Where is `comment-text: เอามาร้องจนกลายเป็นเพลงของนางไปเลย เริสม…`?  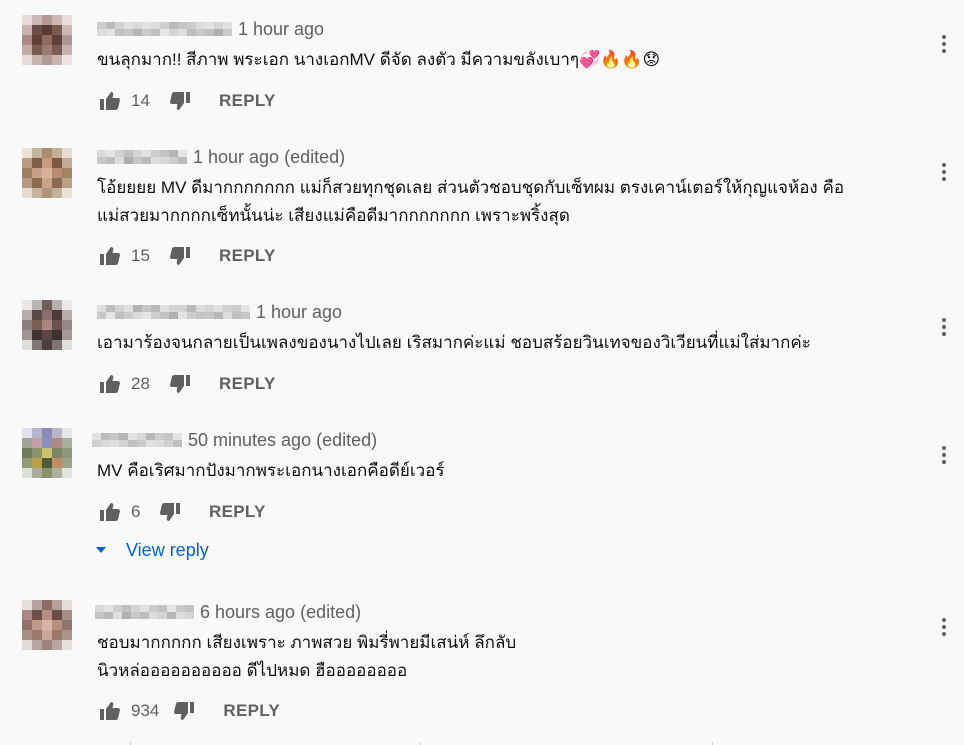
comment-text: เอามาร้องจนกลายเป็นเพลงของนางไปเลย เริสม… is located at coordinates (454, 343).